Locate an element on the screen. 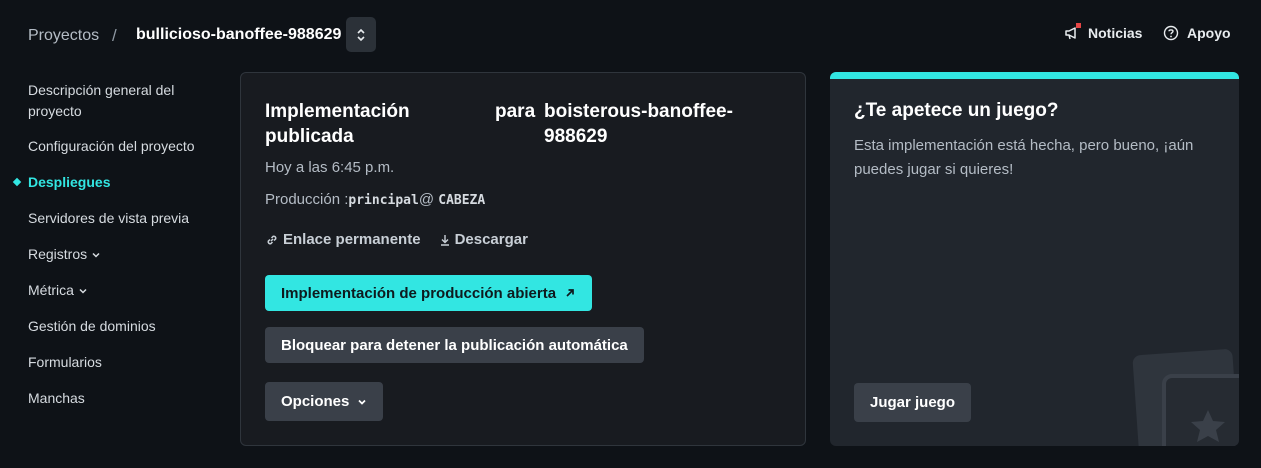 This screenshot has width=1261, height=468. permalink-link: Enlace permanente is located at coordinates (343, 239).